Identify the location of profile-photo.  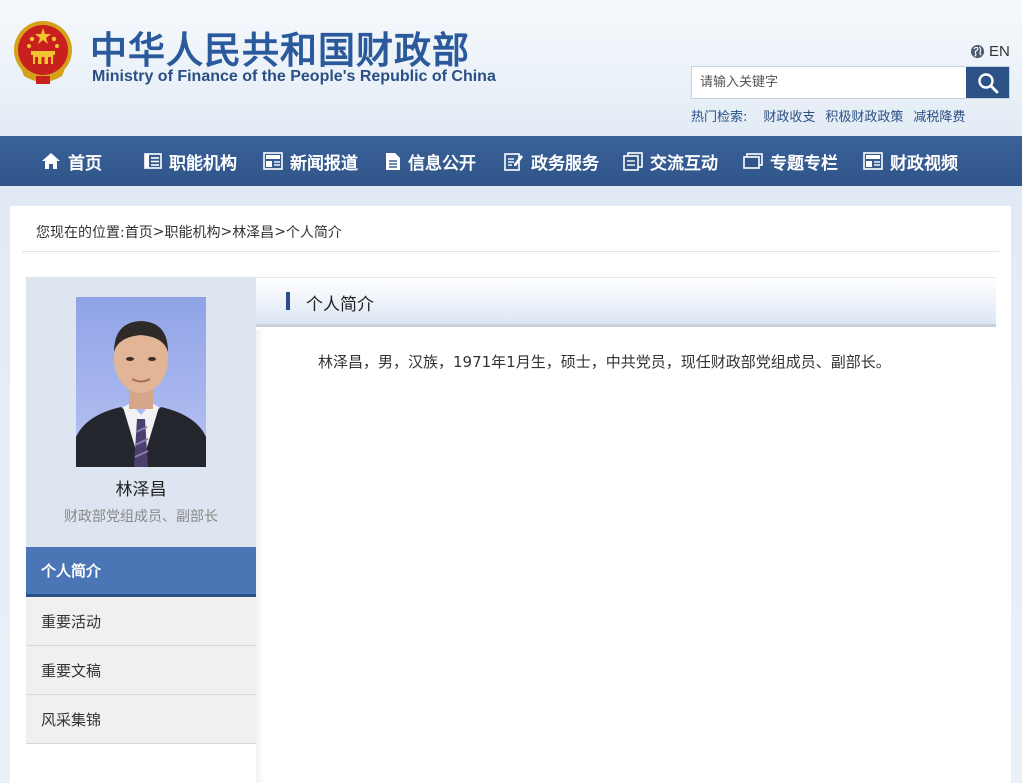
(141, 382).